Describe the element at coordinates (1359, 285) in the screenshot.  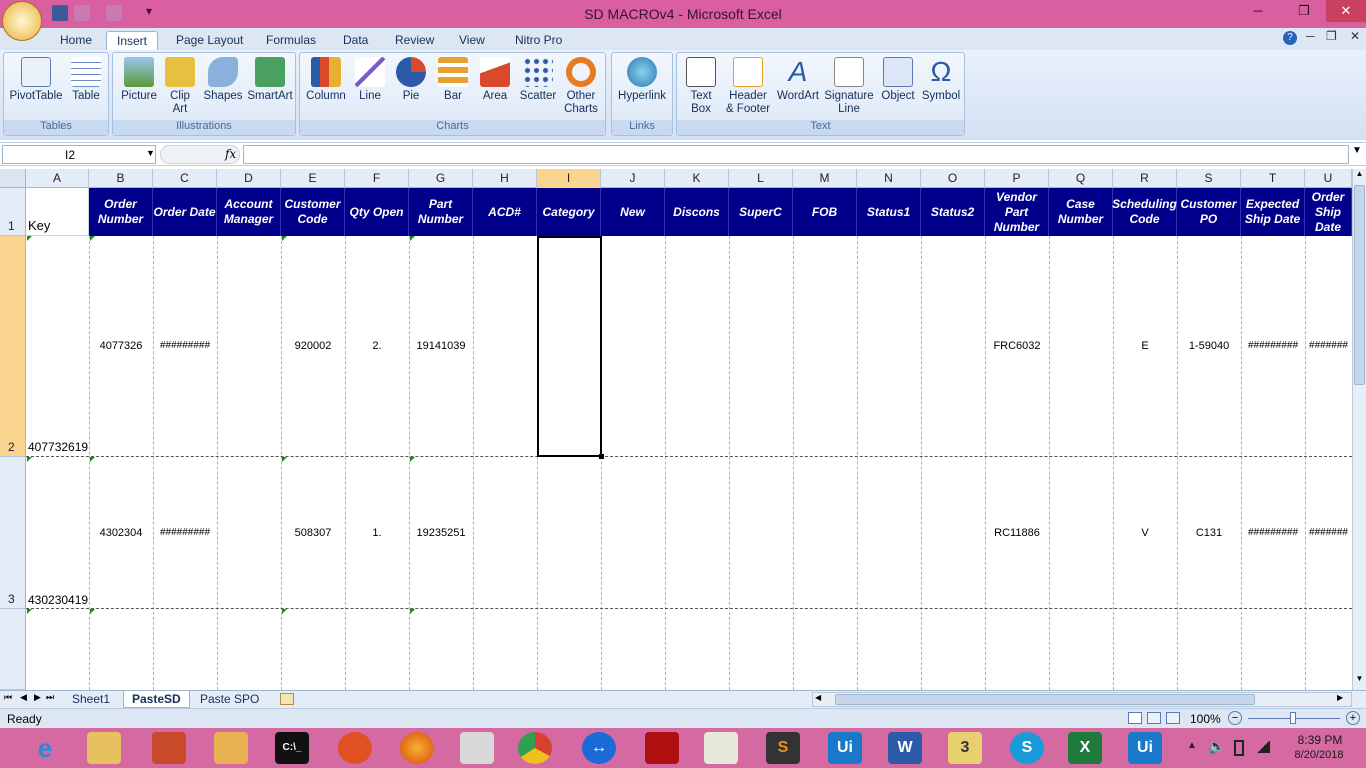
I see `scroll-thumb` at that location.